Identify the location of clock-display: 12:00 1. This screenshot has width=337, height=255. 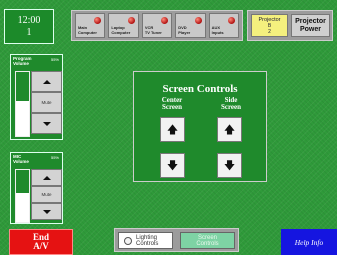
(29, 26).